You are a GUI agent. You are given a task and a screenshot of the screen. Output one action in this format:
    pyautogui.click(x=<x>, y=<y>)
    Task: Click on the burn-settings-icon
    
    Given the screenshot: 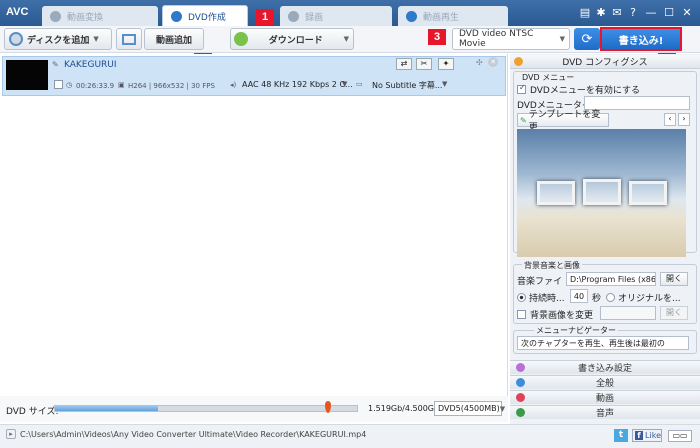 What is the action you would take?
    pyautogui.click(x=520, y=367)
    